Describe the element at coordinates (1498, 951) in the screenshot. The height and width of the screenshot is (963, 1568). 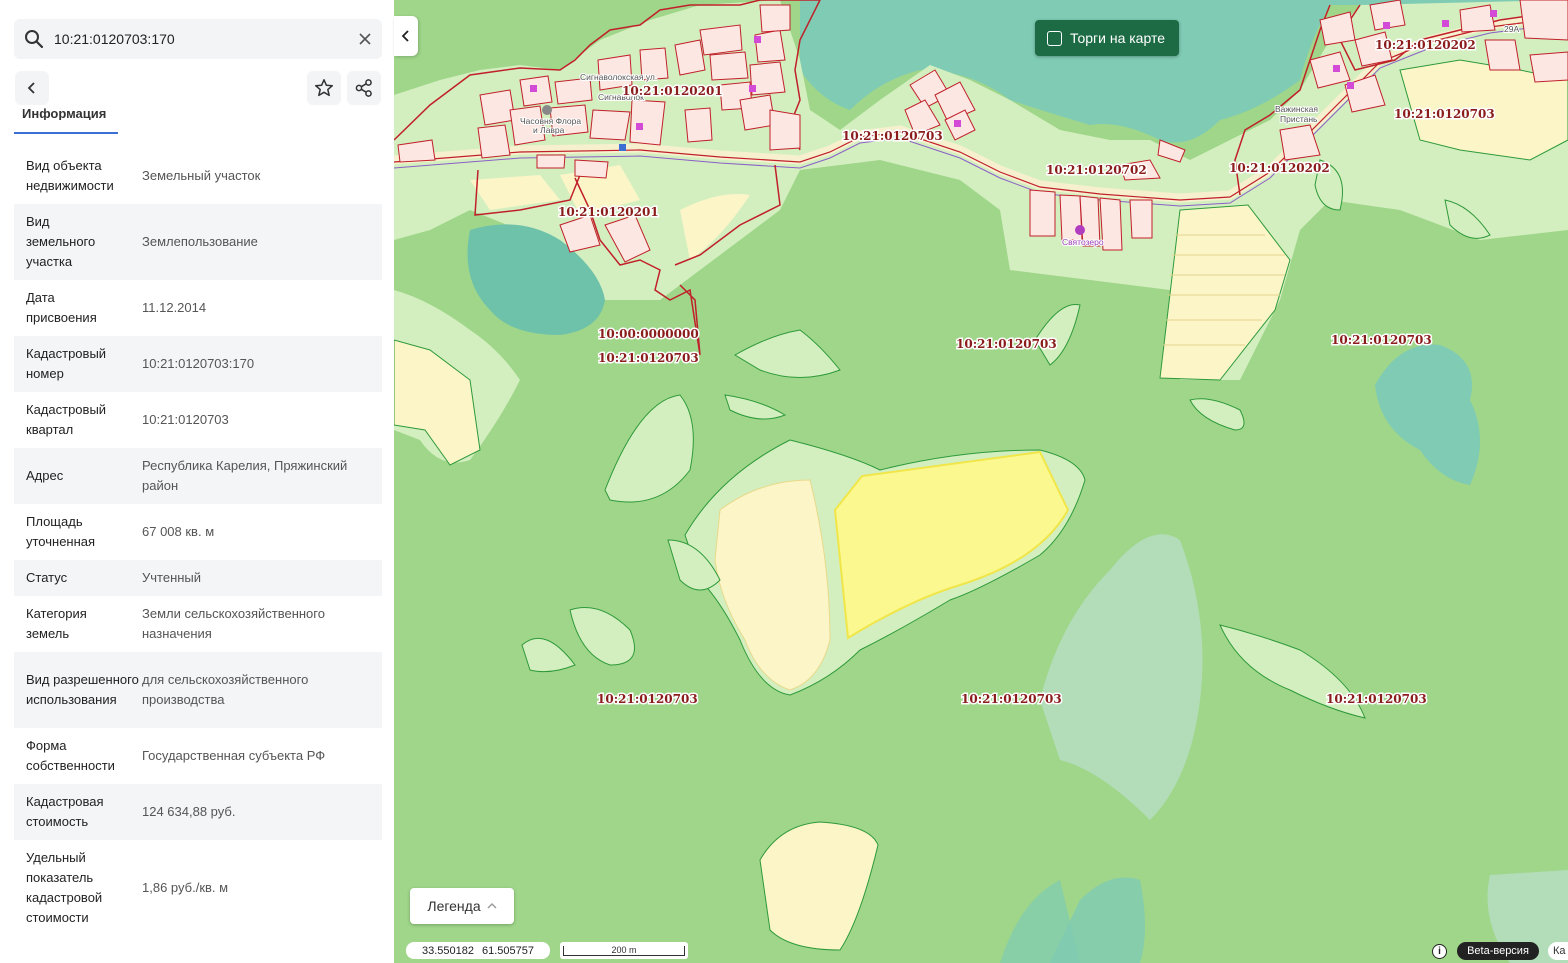
I see `beta-badge: Beta-версия` at that location.